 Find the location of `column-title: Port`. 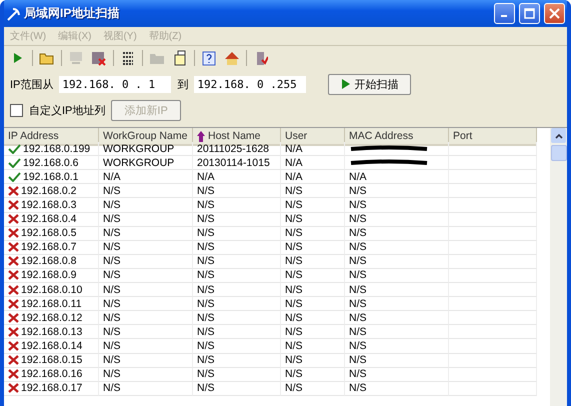

column-title: Port is located at coordinates (462, 136).